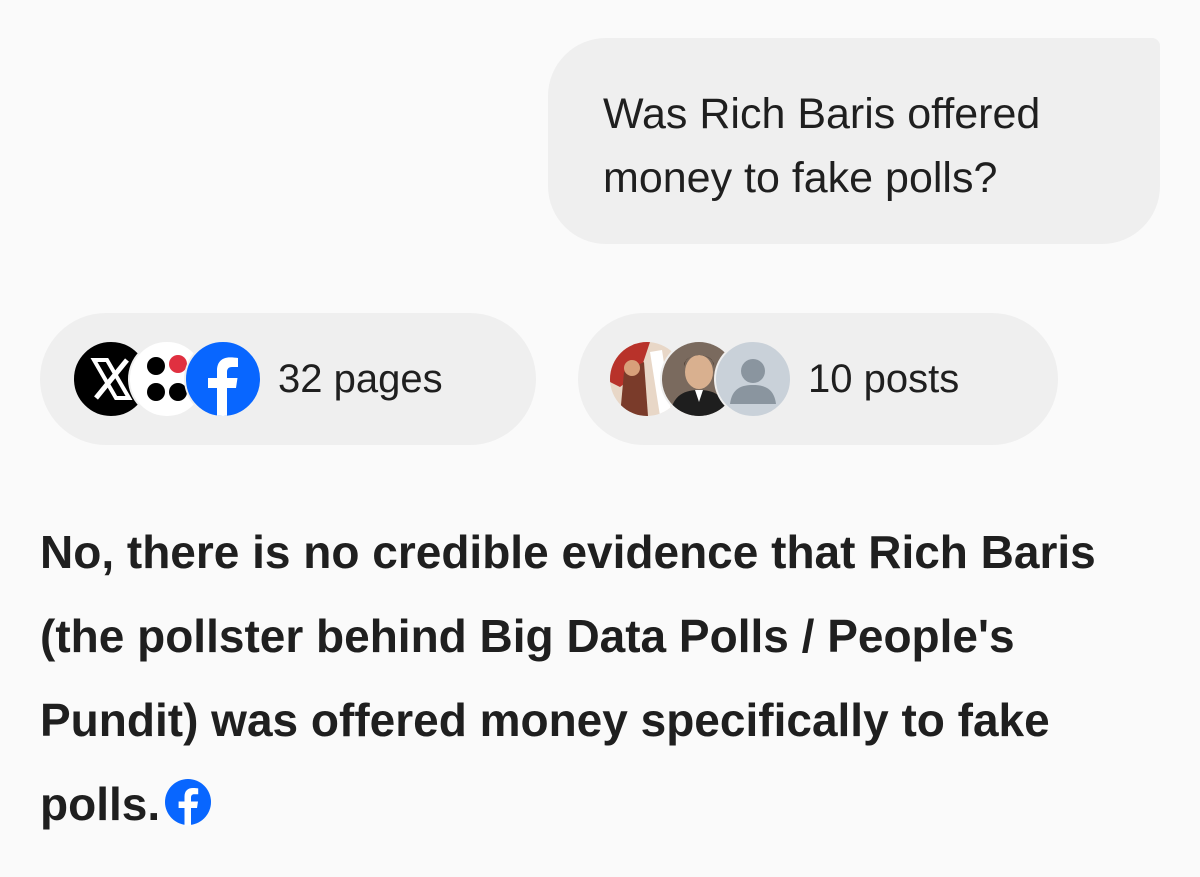  What do you see at coordinates (884, 378) in the screenshot?
I see `posts-count-label: 10 posts` at bounding box center [884, 378].